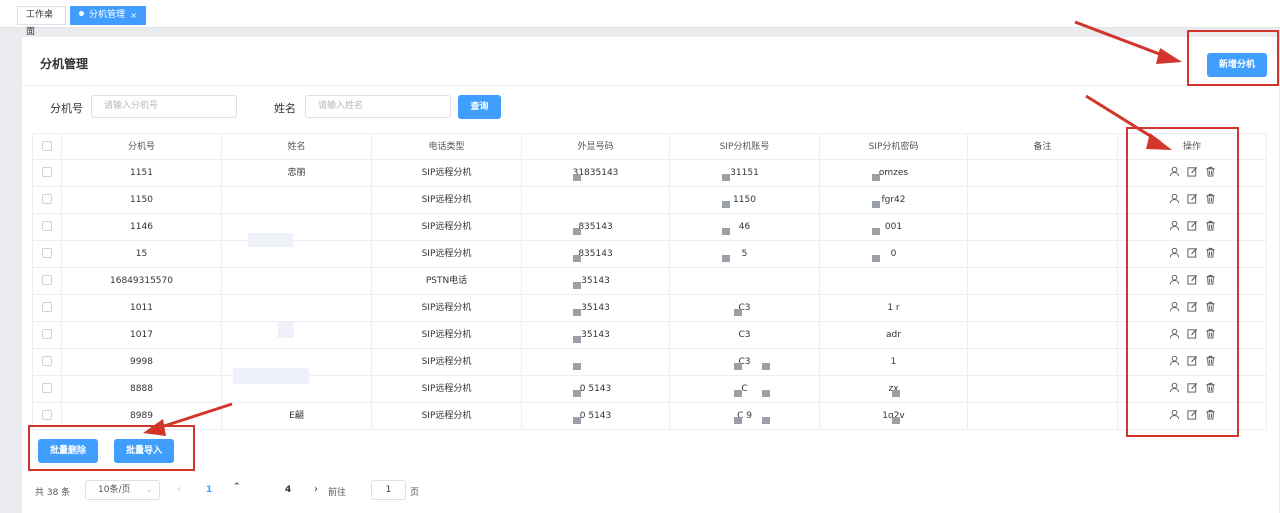 The height and width of the screenshot is (513, 1280). Describe the element at coordinates (894, 389) in the screenshot. I see `cell-sip-pwd: zx` at that location.